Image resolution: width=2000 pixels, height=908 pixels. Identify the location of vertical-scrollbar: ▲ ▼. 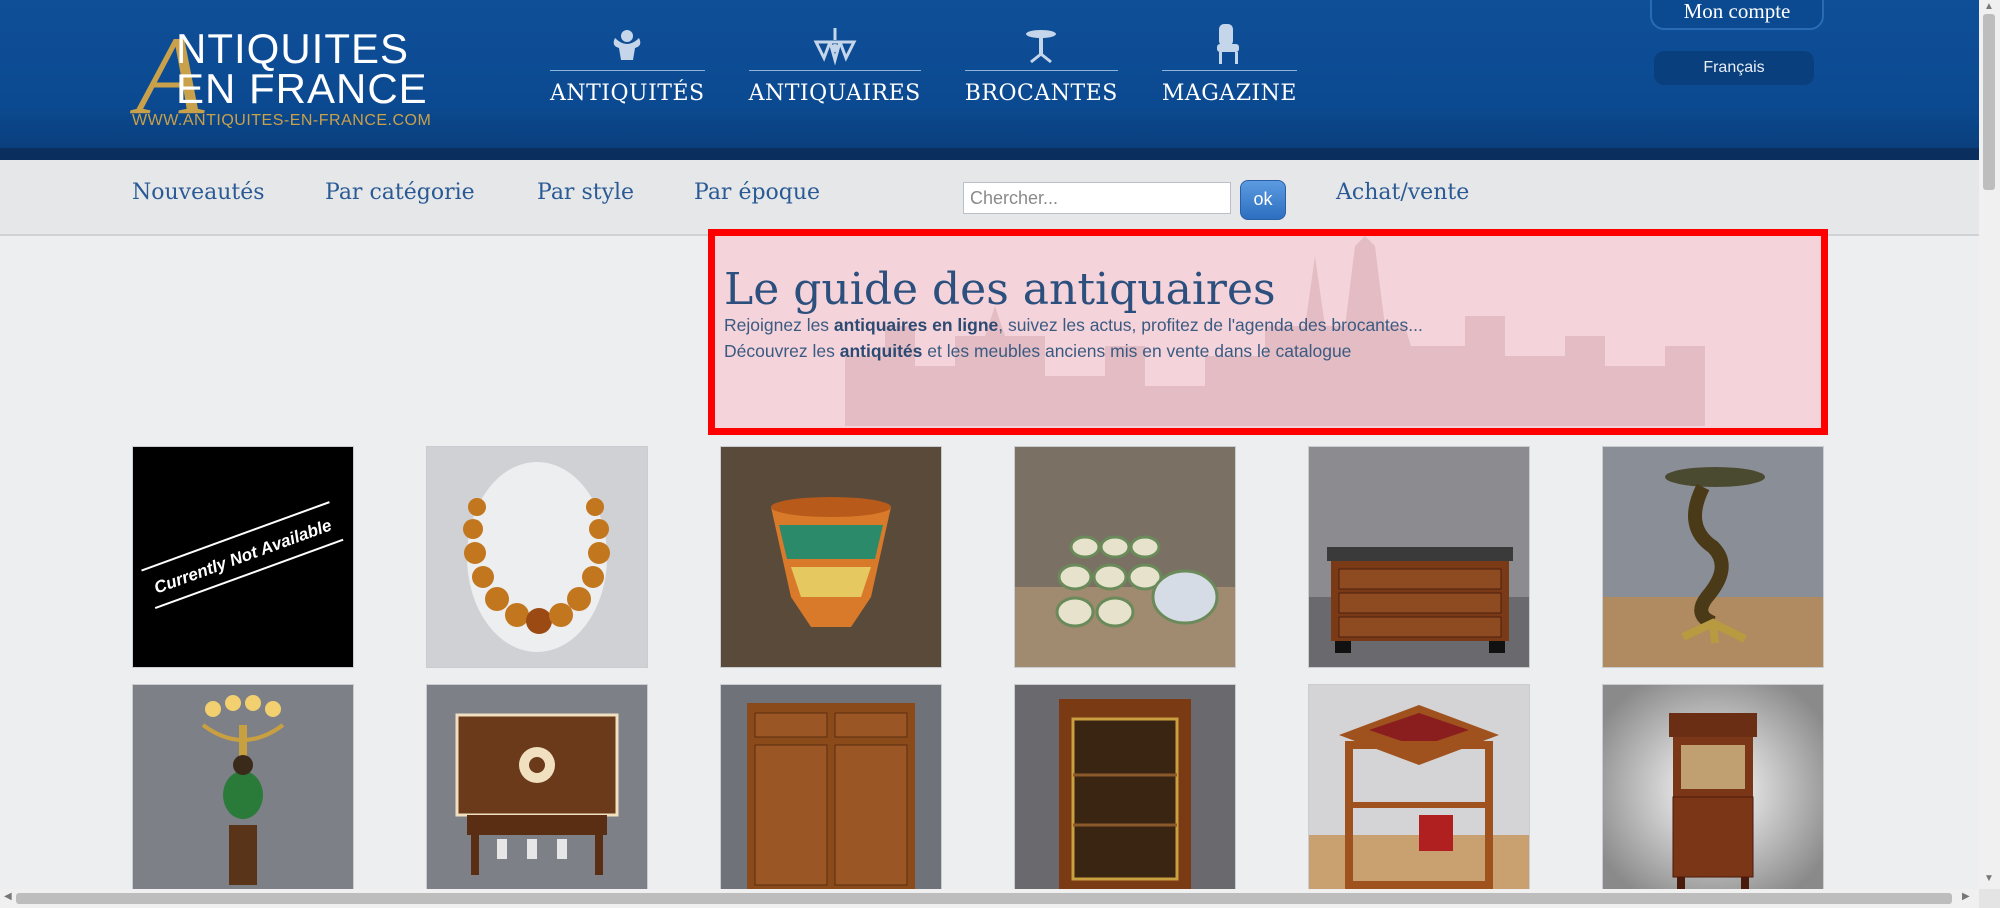
(1989, 444).